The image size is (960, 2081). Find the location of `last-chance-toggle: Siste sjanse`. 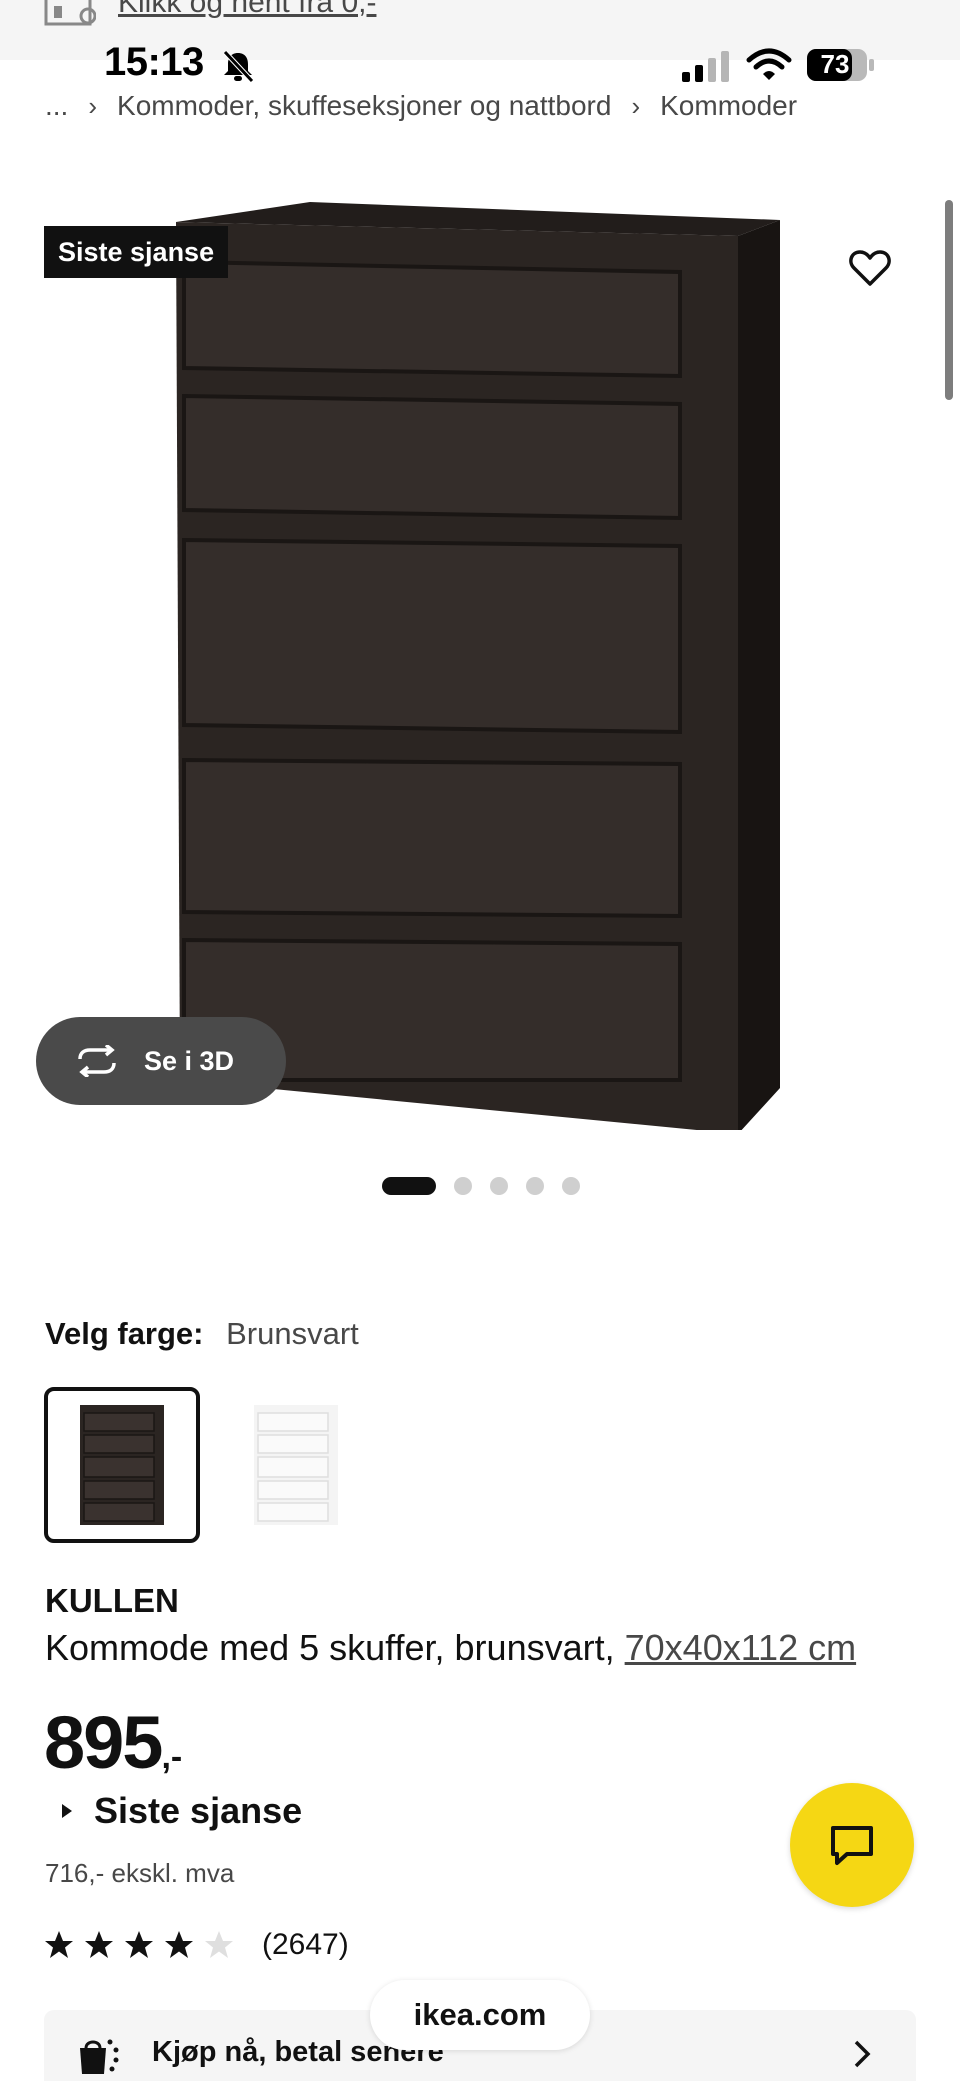

last-chance-toggle: Siste sjanse is located at coordinates (182, 1811).